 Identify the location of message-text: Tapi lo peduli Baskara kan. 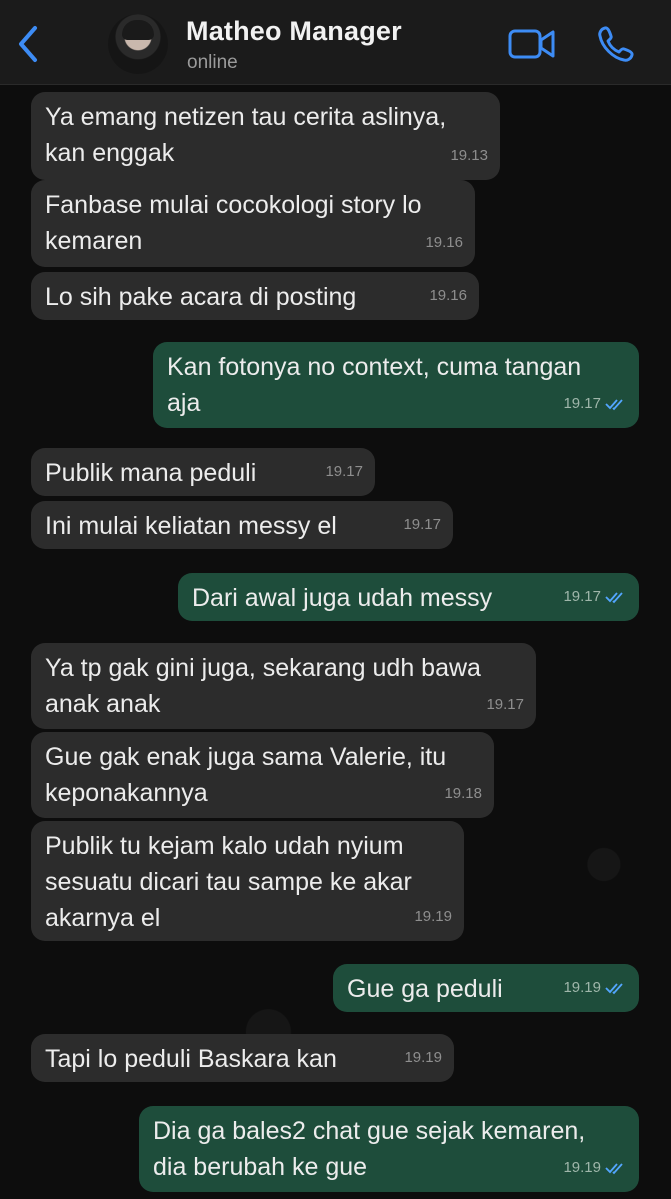
(191, 1059).